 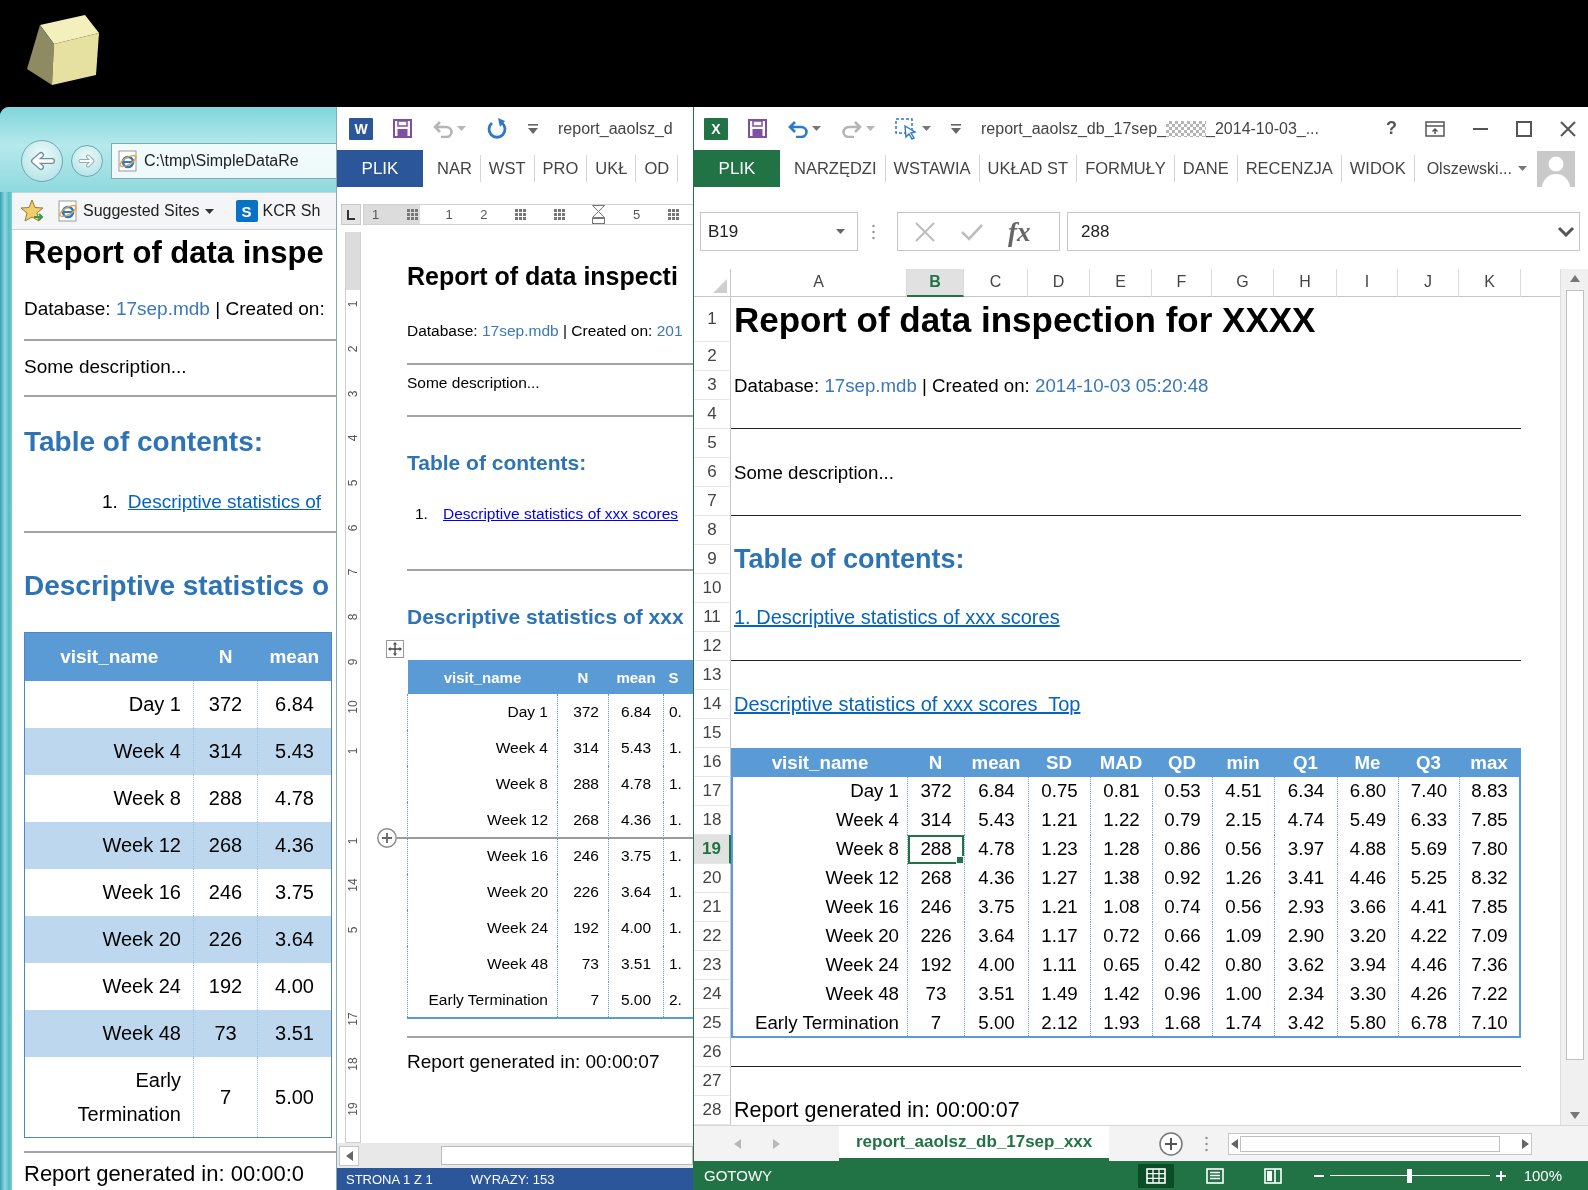 I want to click on row-header: 17, so click(x=712, y=791).